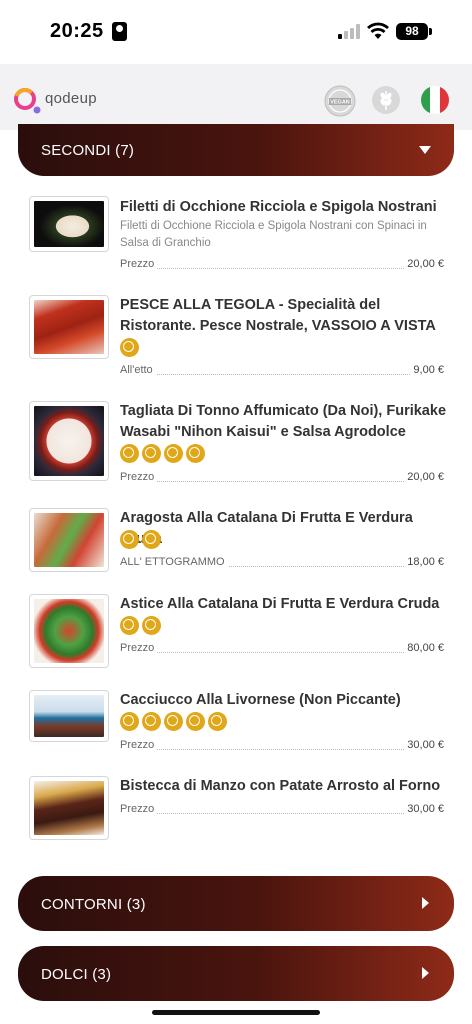 Image resolution: width=472 pixels, height=1024 pixels. What do you see at coordinates (217, 721) in the screenshot?
I see `sesame-icon` at bounding box center [217, 721].